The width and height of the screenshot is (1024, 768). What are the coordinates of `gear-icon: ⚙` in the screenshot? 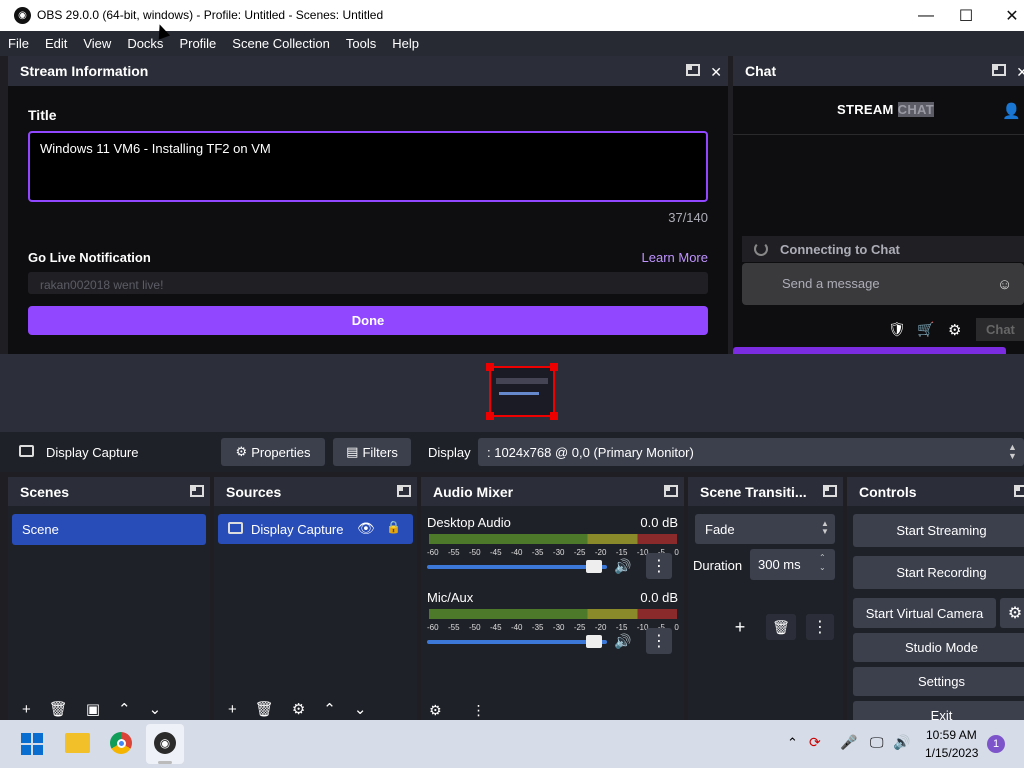 It's located at (954, 330).